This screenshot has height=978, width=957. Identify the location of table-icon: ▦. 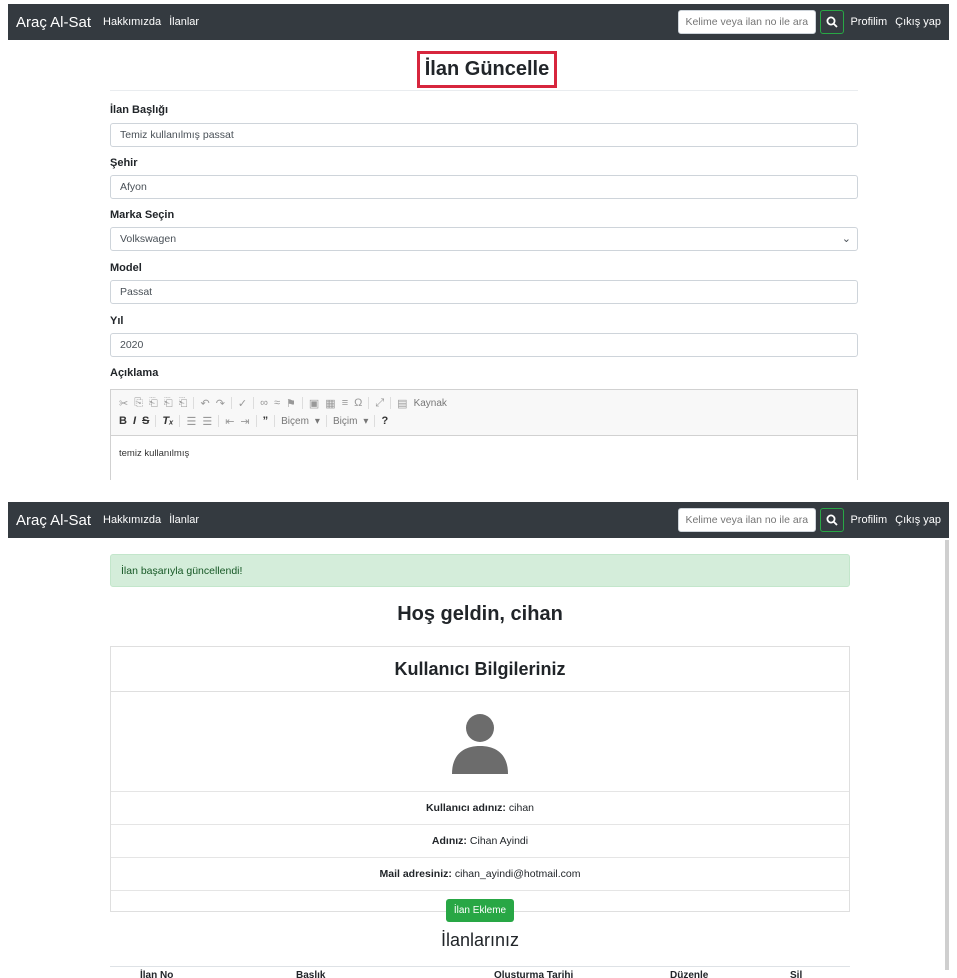
(330, 403).